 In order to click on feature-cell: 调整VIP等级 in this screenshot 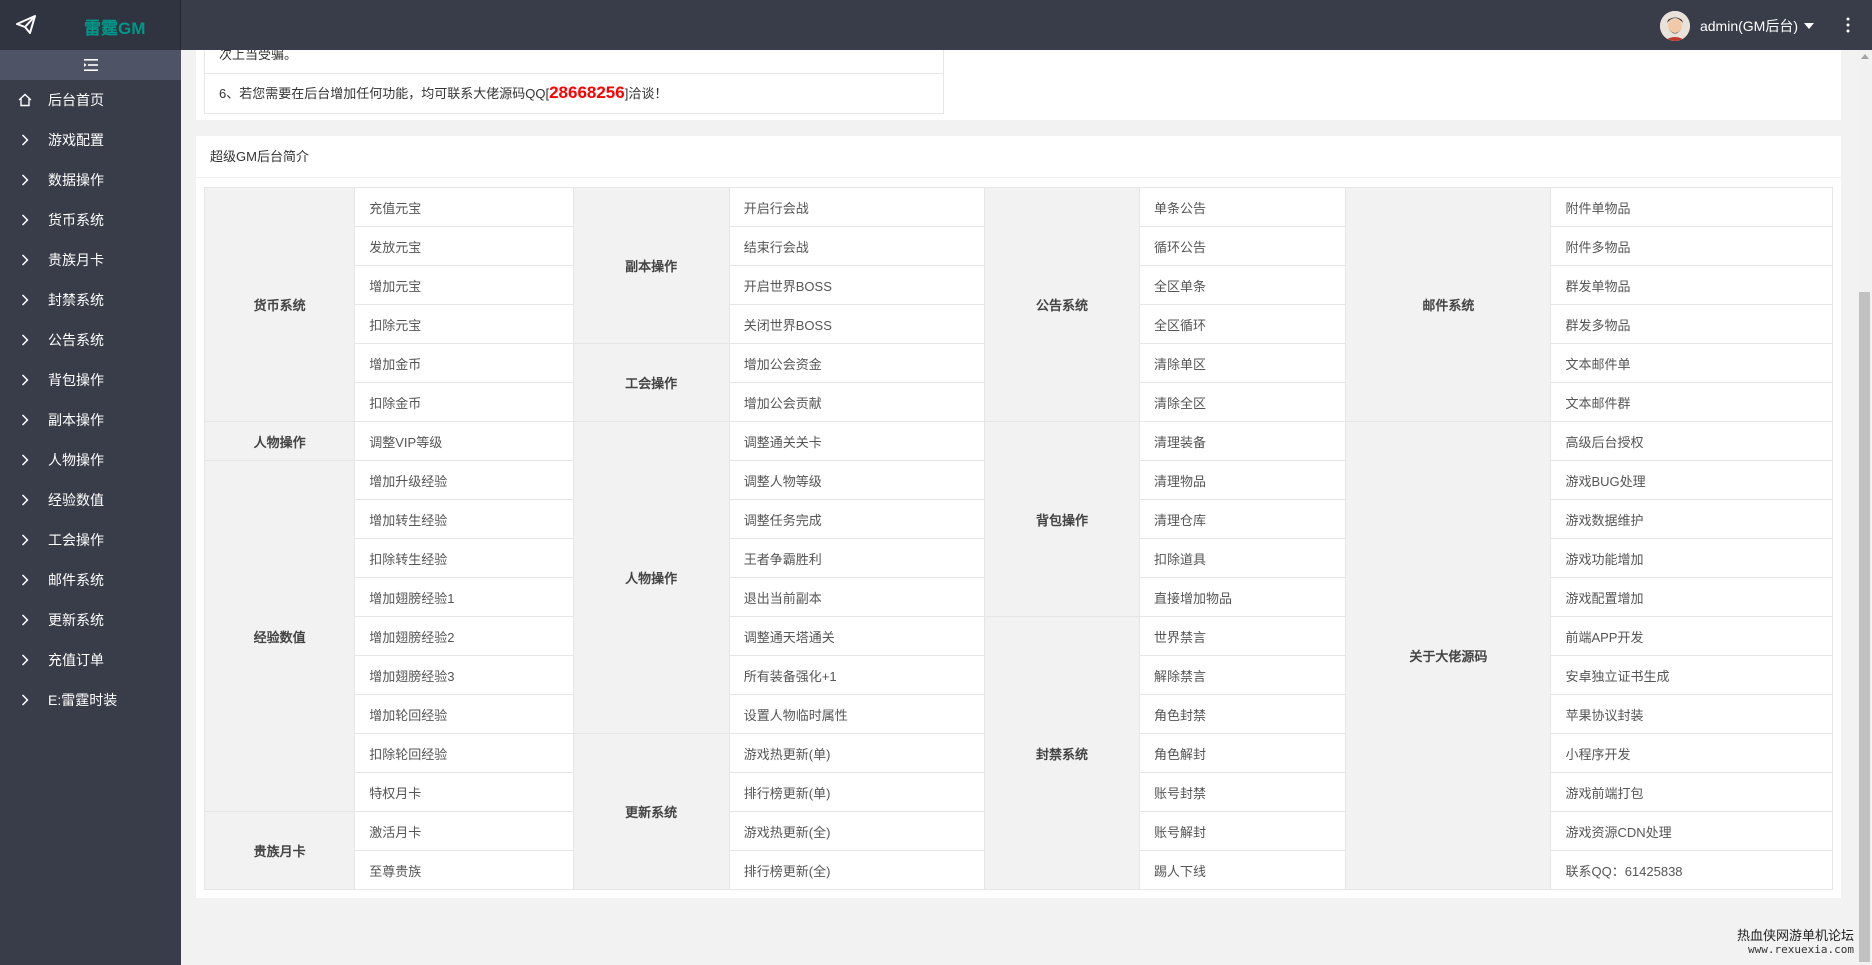, I will do `click(464, 441)`.